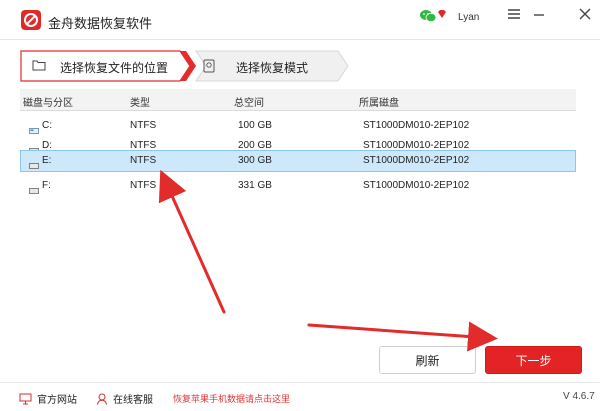 The image size is (600, 411). Describe the element at coordinates (255, 185) in the screenshot. I see `row-size: 331 GB` at that location.